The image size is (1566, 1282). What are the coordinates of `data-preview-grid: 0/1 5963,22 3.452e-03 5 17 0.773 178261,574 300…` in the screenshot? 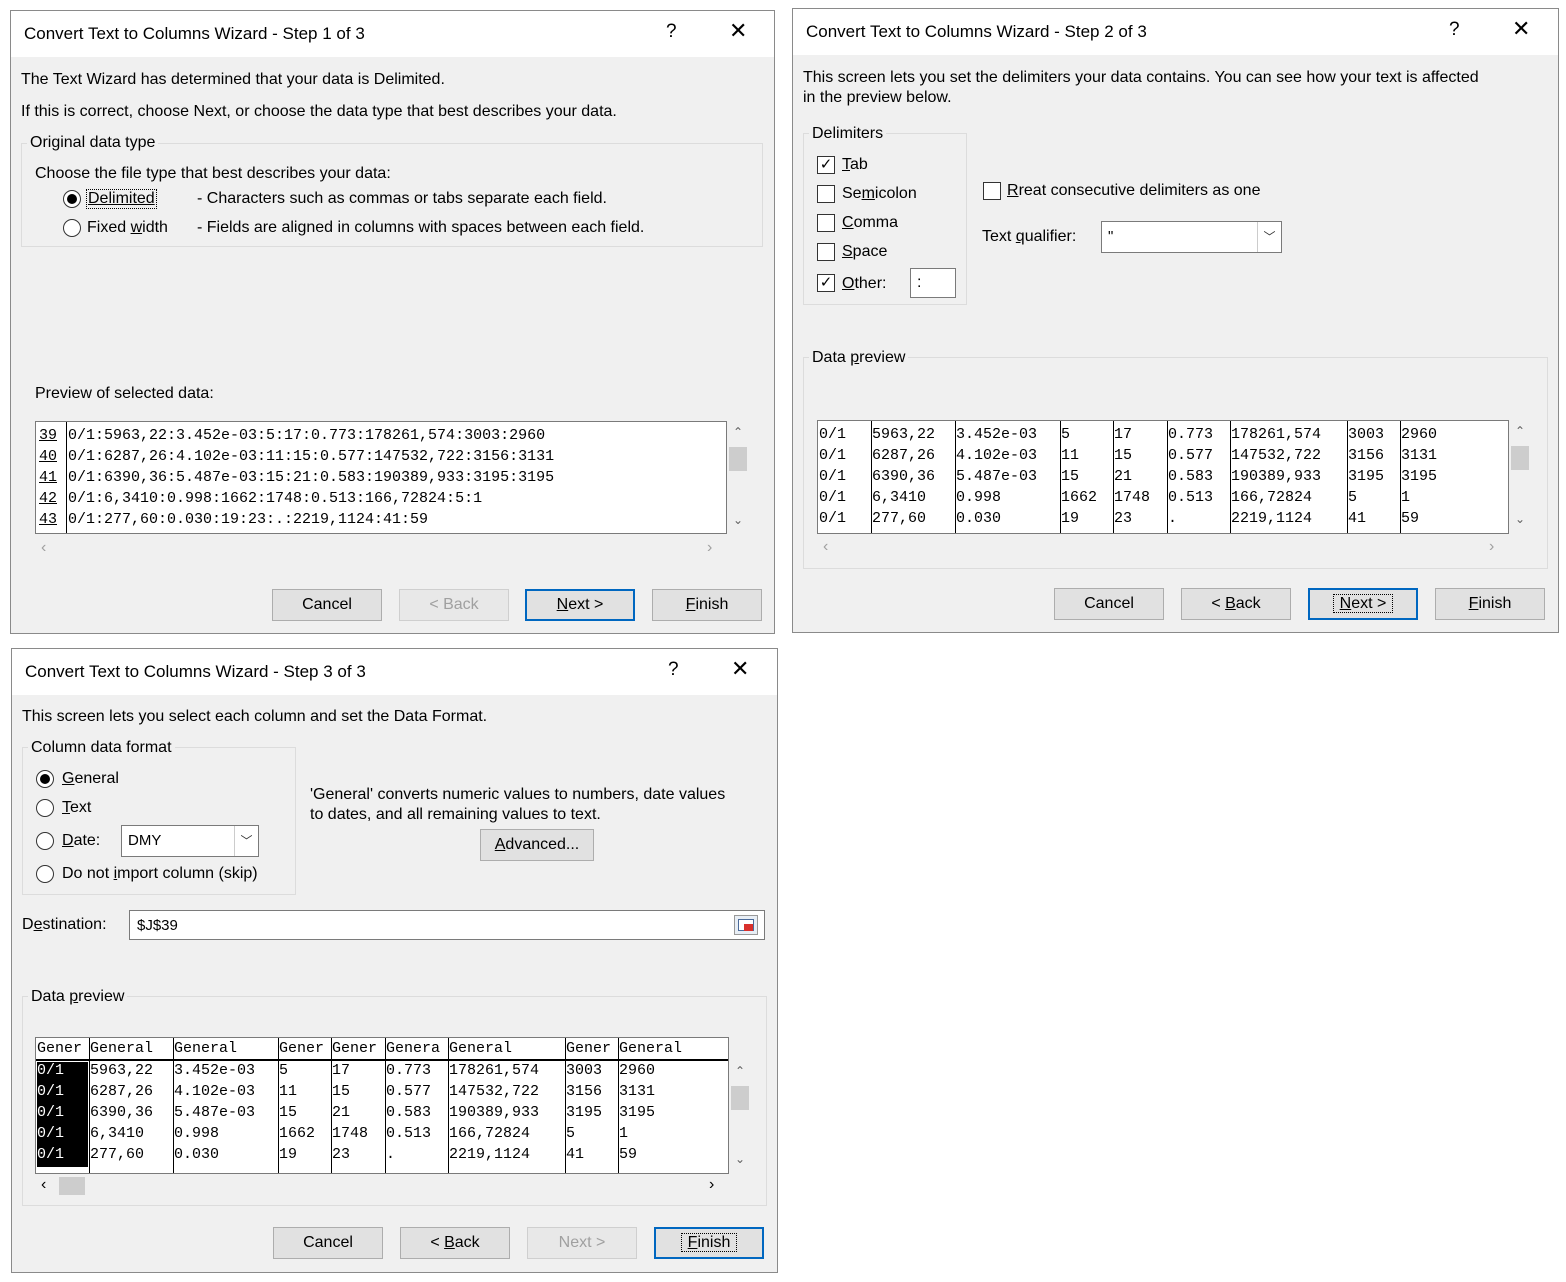 It's located at (1163, 477).